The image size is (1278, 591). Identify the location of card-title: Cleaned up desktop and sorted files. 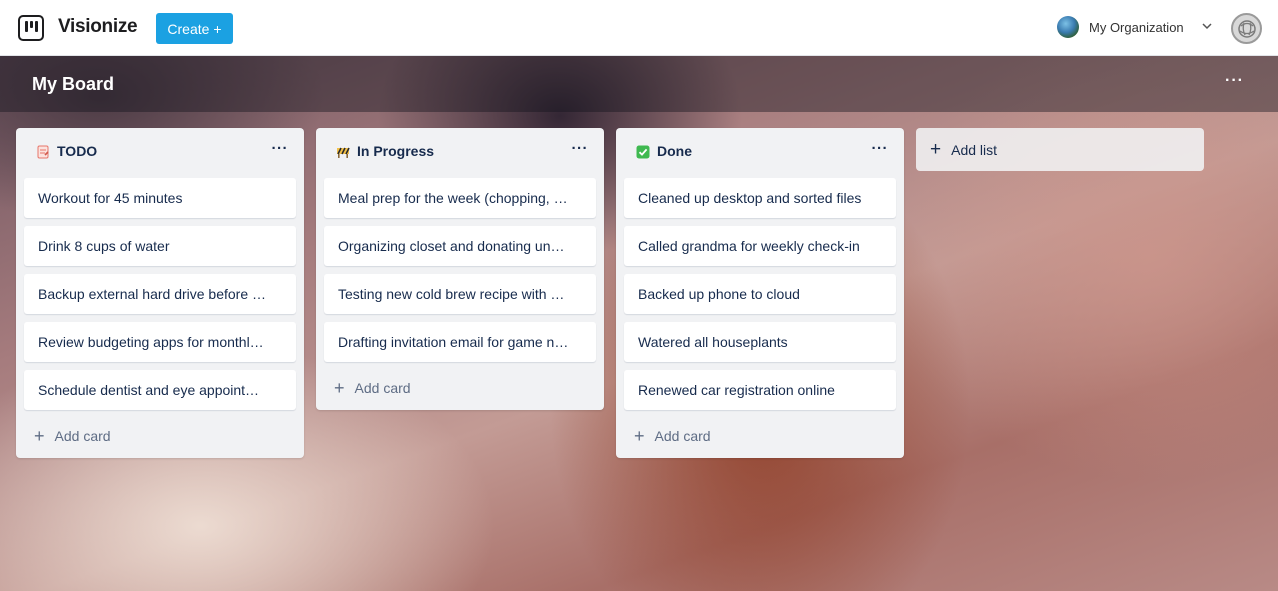
(750, 198).